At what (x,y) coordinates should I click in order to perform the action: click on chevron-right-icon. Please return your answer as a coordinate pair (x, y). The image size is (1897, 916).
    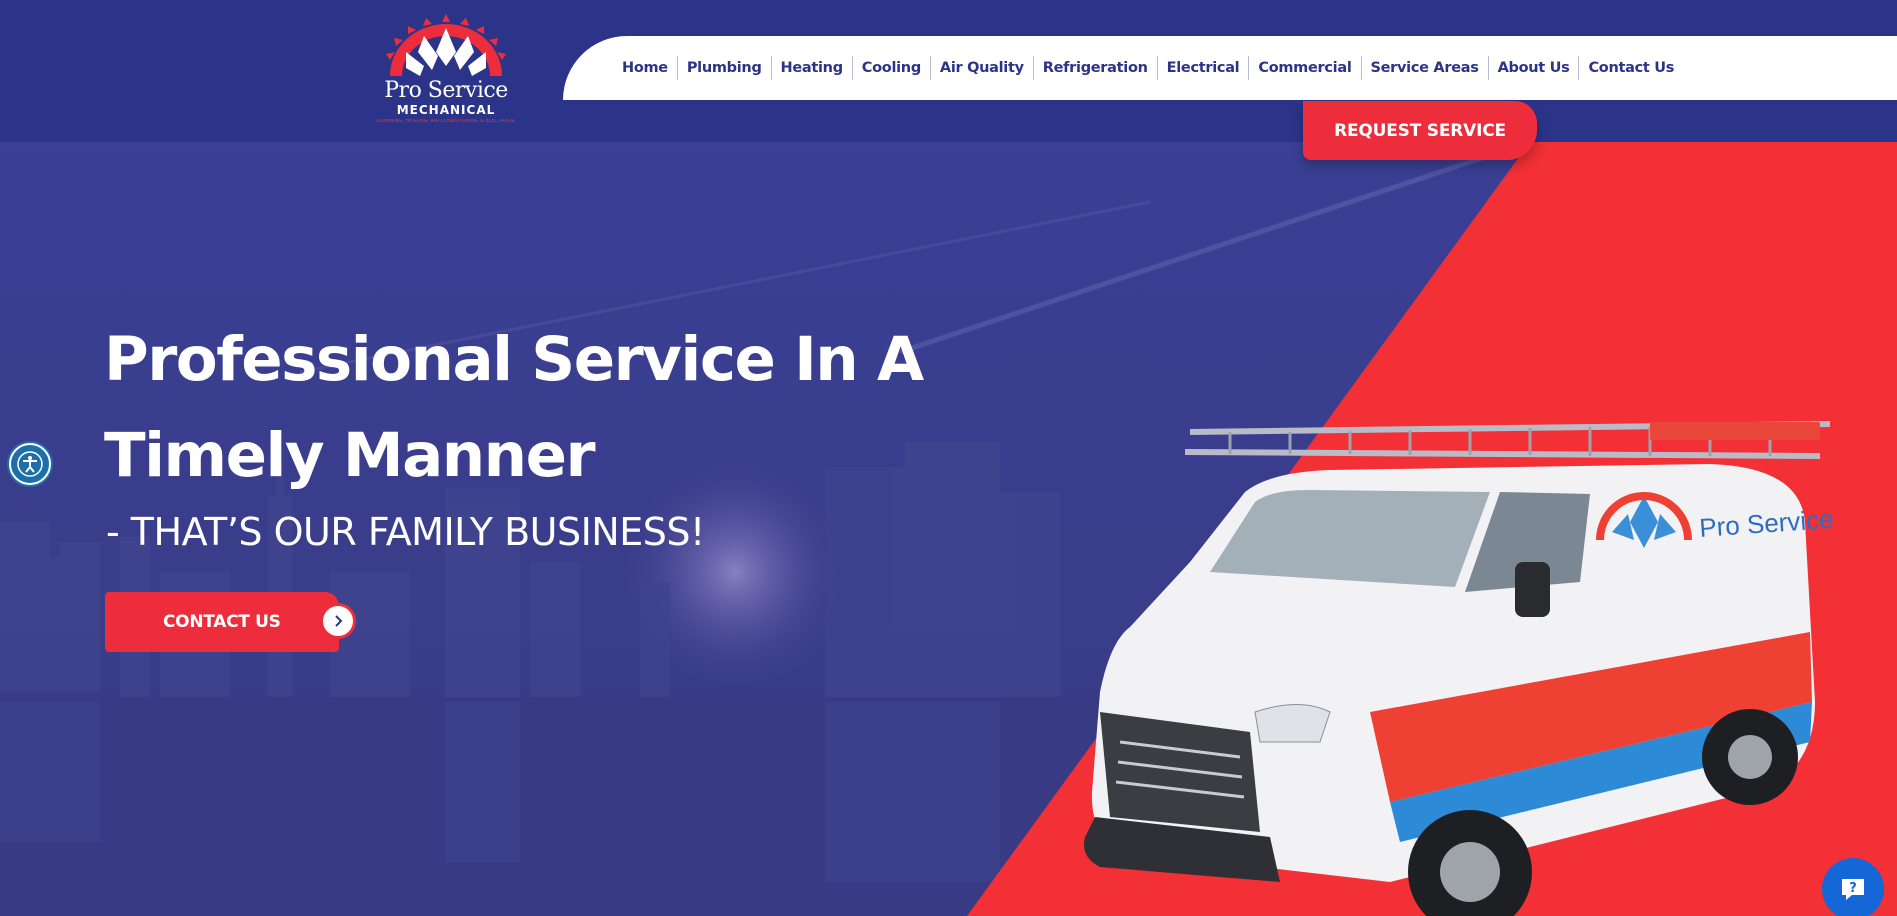
    Looking at the image, I should click on (338, 621).